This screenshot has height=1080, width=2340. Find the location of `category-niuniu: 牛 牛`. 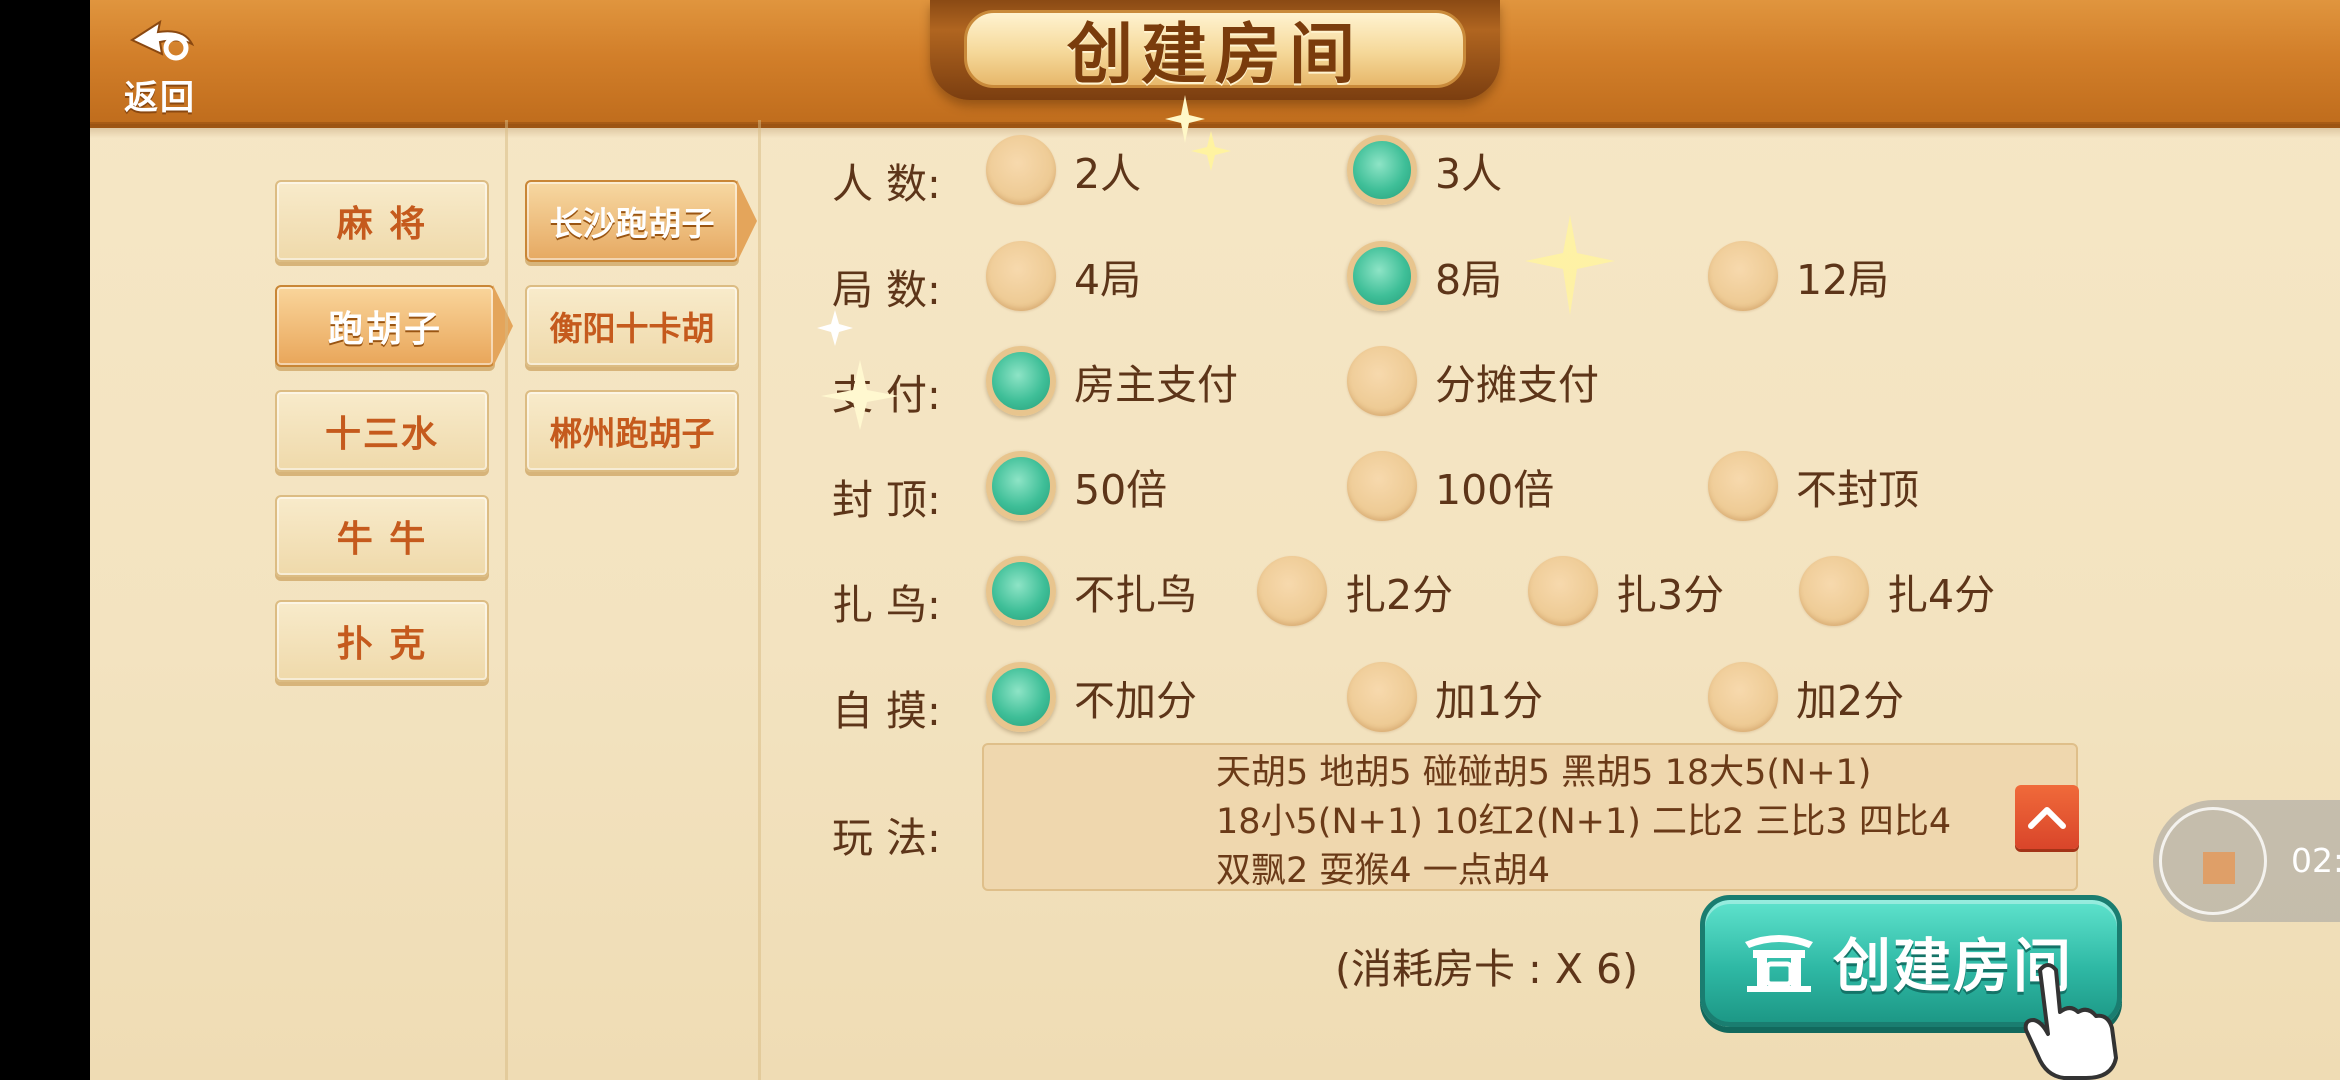

category-niuniu: 牛 牛 is located at coordinates (382, 536).